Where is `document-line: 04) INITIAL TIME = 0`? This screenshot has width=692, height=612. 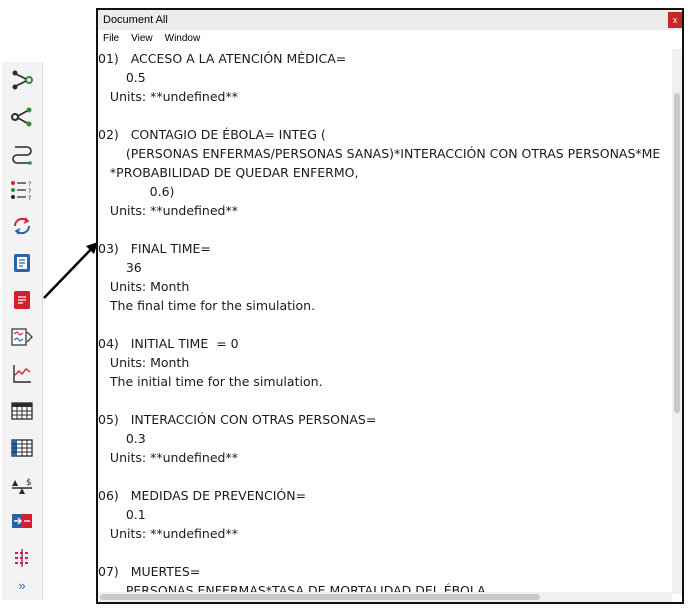 document-line: 04) INITIAL TIME = 0 is located at coordinates (168, 343).